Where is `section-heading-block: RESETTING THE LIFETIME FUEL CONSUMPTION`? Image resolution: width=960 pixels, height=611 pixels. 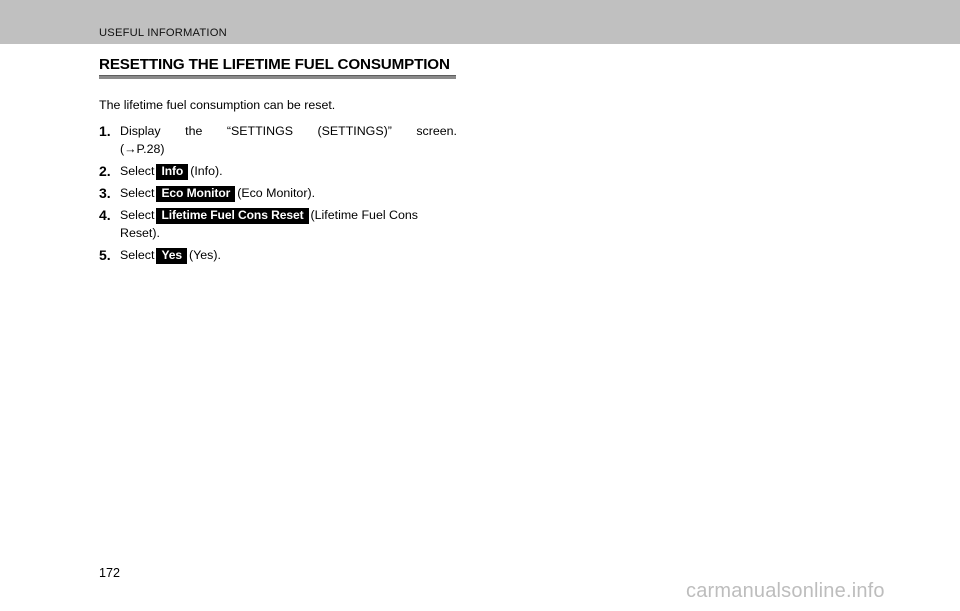 section-heading-block: RESETTING THE LIFETIME FUEL CONSUMPTION is located at coordinates (277, 68).